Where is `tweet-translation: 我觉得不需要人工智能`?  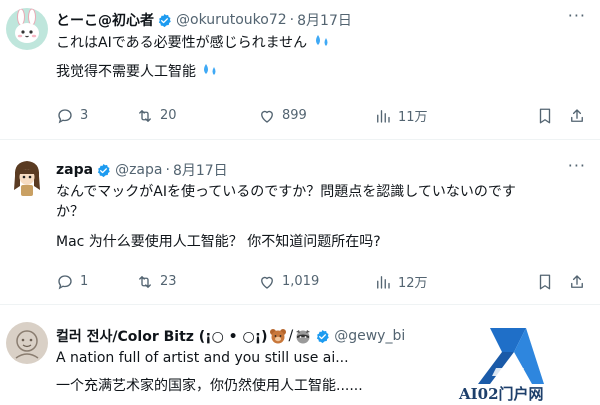 tweet-translation: 我觉得不需要人工智能 is located at coordinates (138, 72).